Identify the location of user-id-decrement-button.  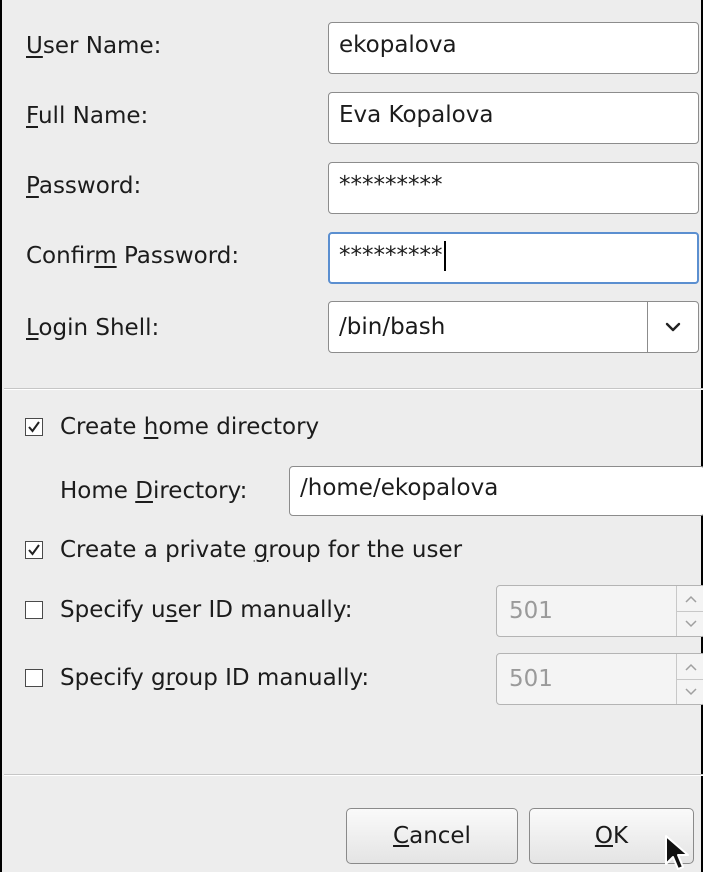
(690, 623).